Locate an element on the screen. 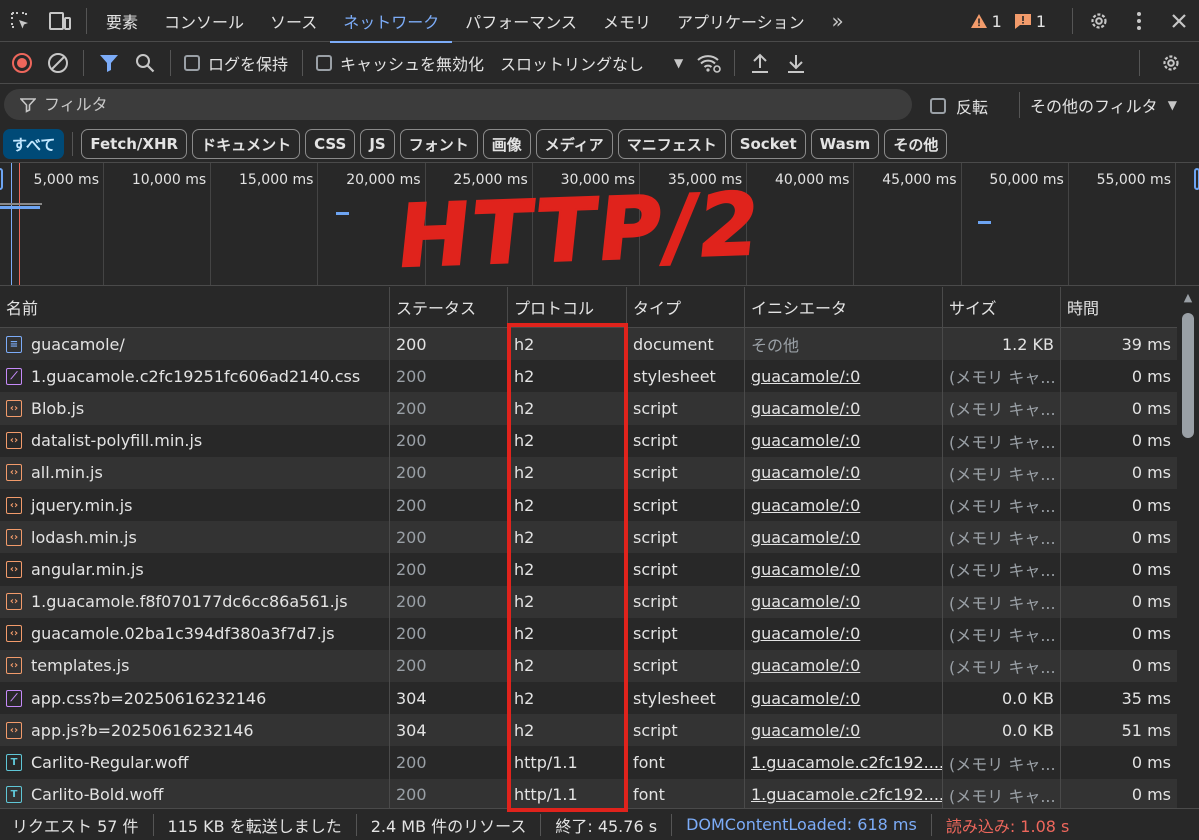  cell-name: ‹› Blob.js is located at coordinates (195, 408).